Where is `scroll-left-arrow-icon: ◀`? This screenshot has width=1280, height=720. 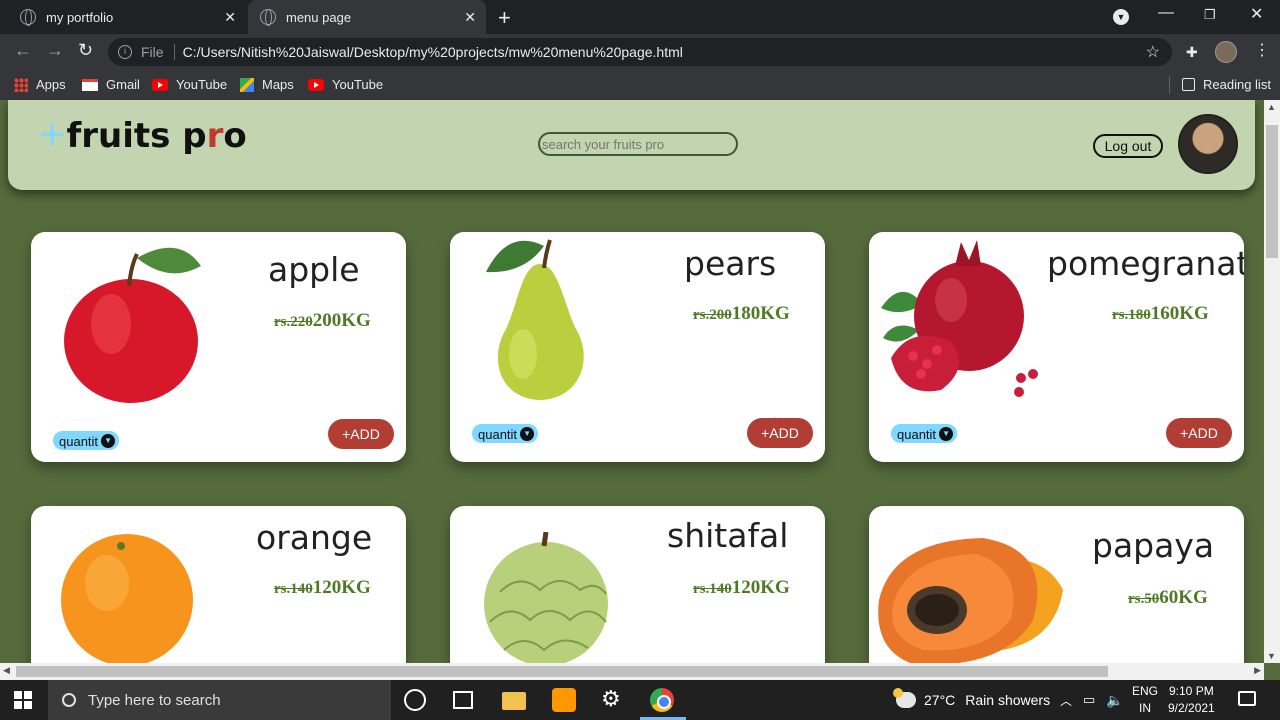
scroll-left-arrow-icon: ◀ is located at coordinates (6, 670).